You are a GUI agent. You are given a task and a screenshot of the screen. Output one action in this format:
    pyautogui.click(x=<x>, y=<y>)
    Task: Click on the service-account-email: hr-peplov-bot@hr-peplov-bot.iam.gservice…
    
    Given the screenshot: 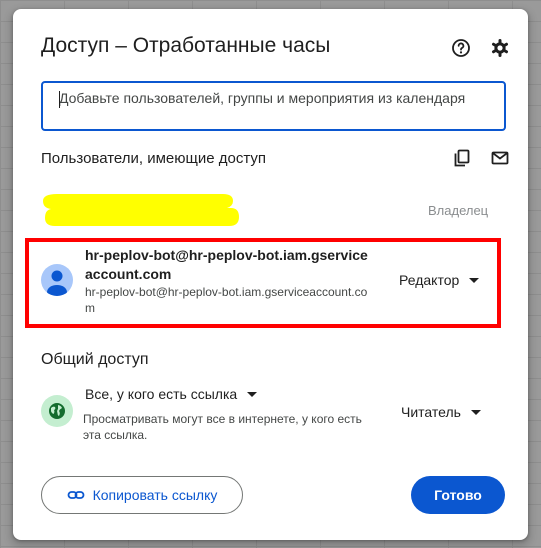 What is the action you would take?
    pyautogui.click(x=226, y=300)
    